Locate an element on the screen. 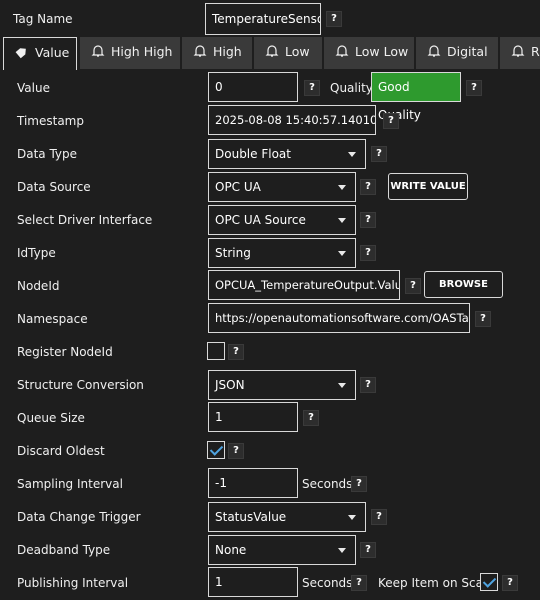 The height and width of the screenshot is (600, 540). data-change-trigger-value: StatusValue is located at coordinates (251, 517).